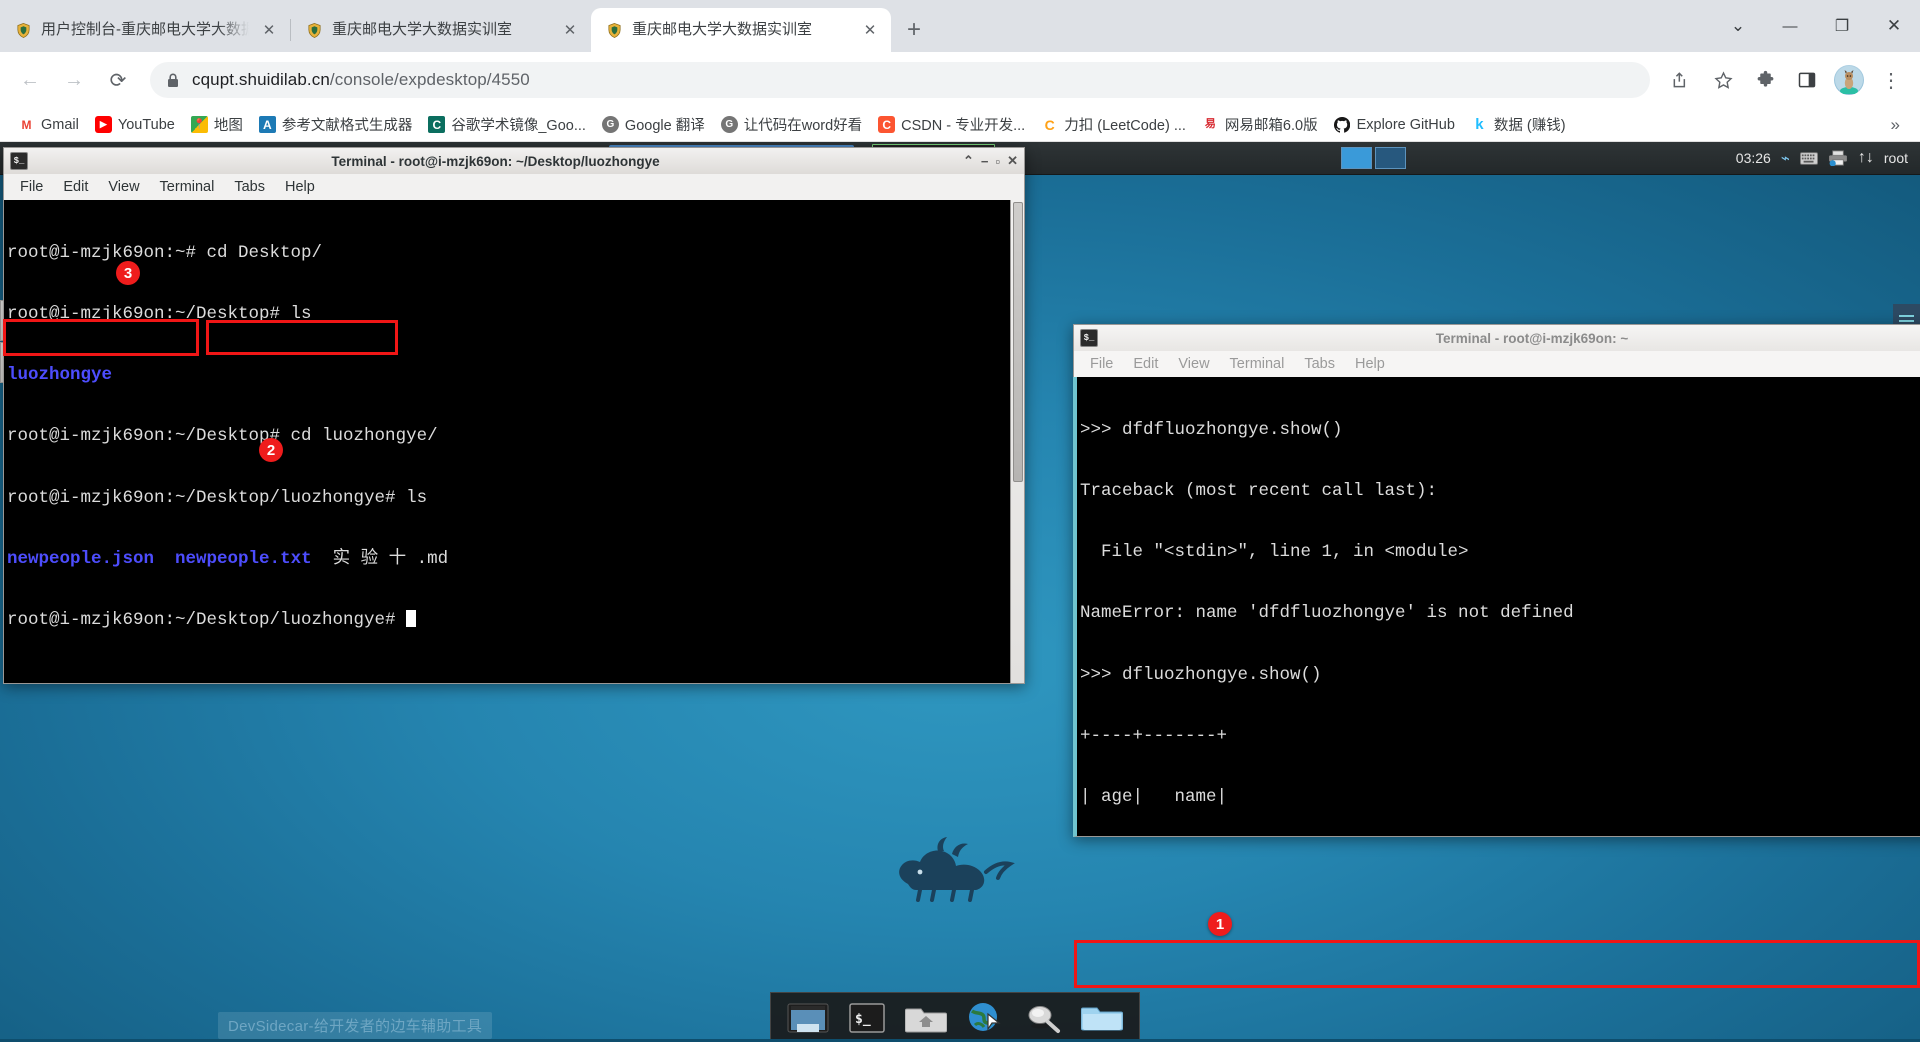 This screenshot has width=1920, height=1042. I want to click on network-icon: ↑↓, so click(1866, 158).